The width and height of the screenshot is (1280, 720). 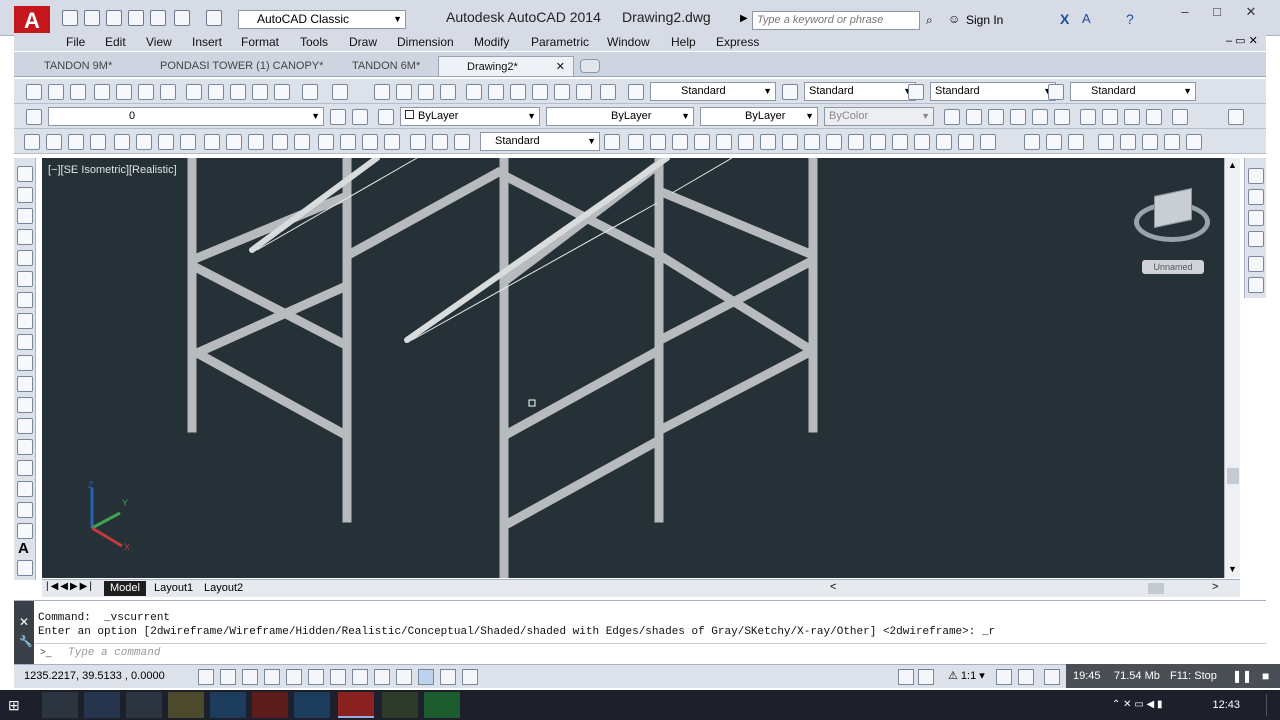 What do you see at coordinates (620, 116) in the screenshot?
I see `linetype-select: ByLayer ▼` at bounding box center [620, 116].